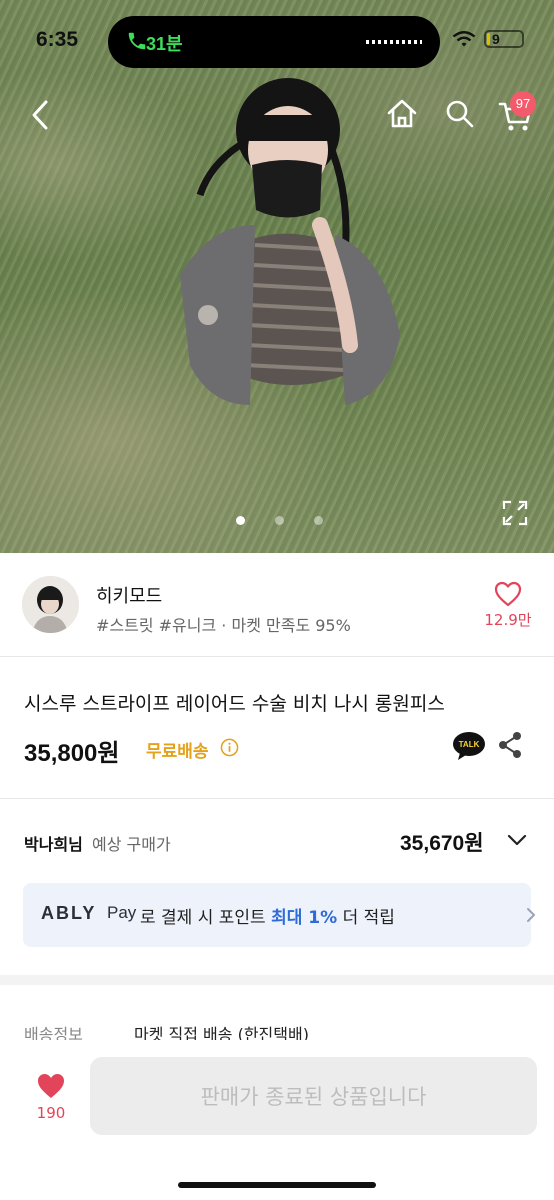  I want to click on kakaotalk-icon: TALK, so click(469, 746).